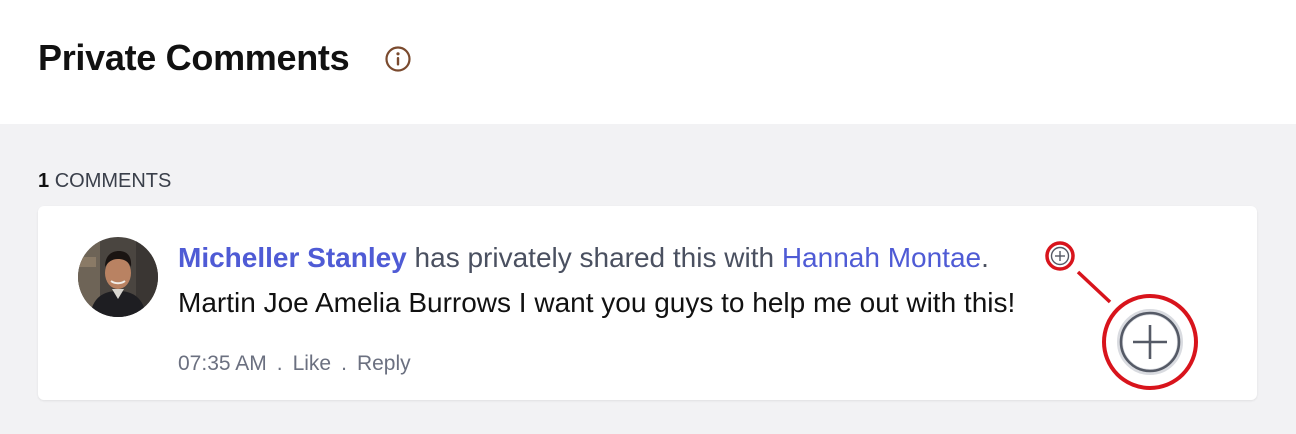 This screenshot has height=434, width=1296. What do you see at coordinates (398, 59) in the screenshot?
I see `info-icon` at bounding box center [398, 59].